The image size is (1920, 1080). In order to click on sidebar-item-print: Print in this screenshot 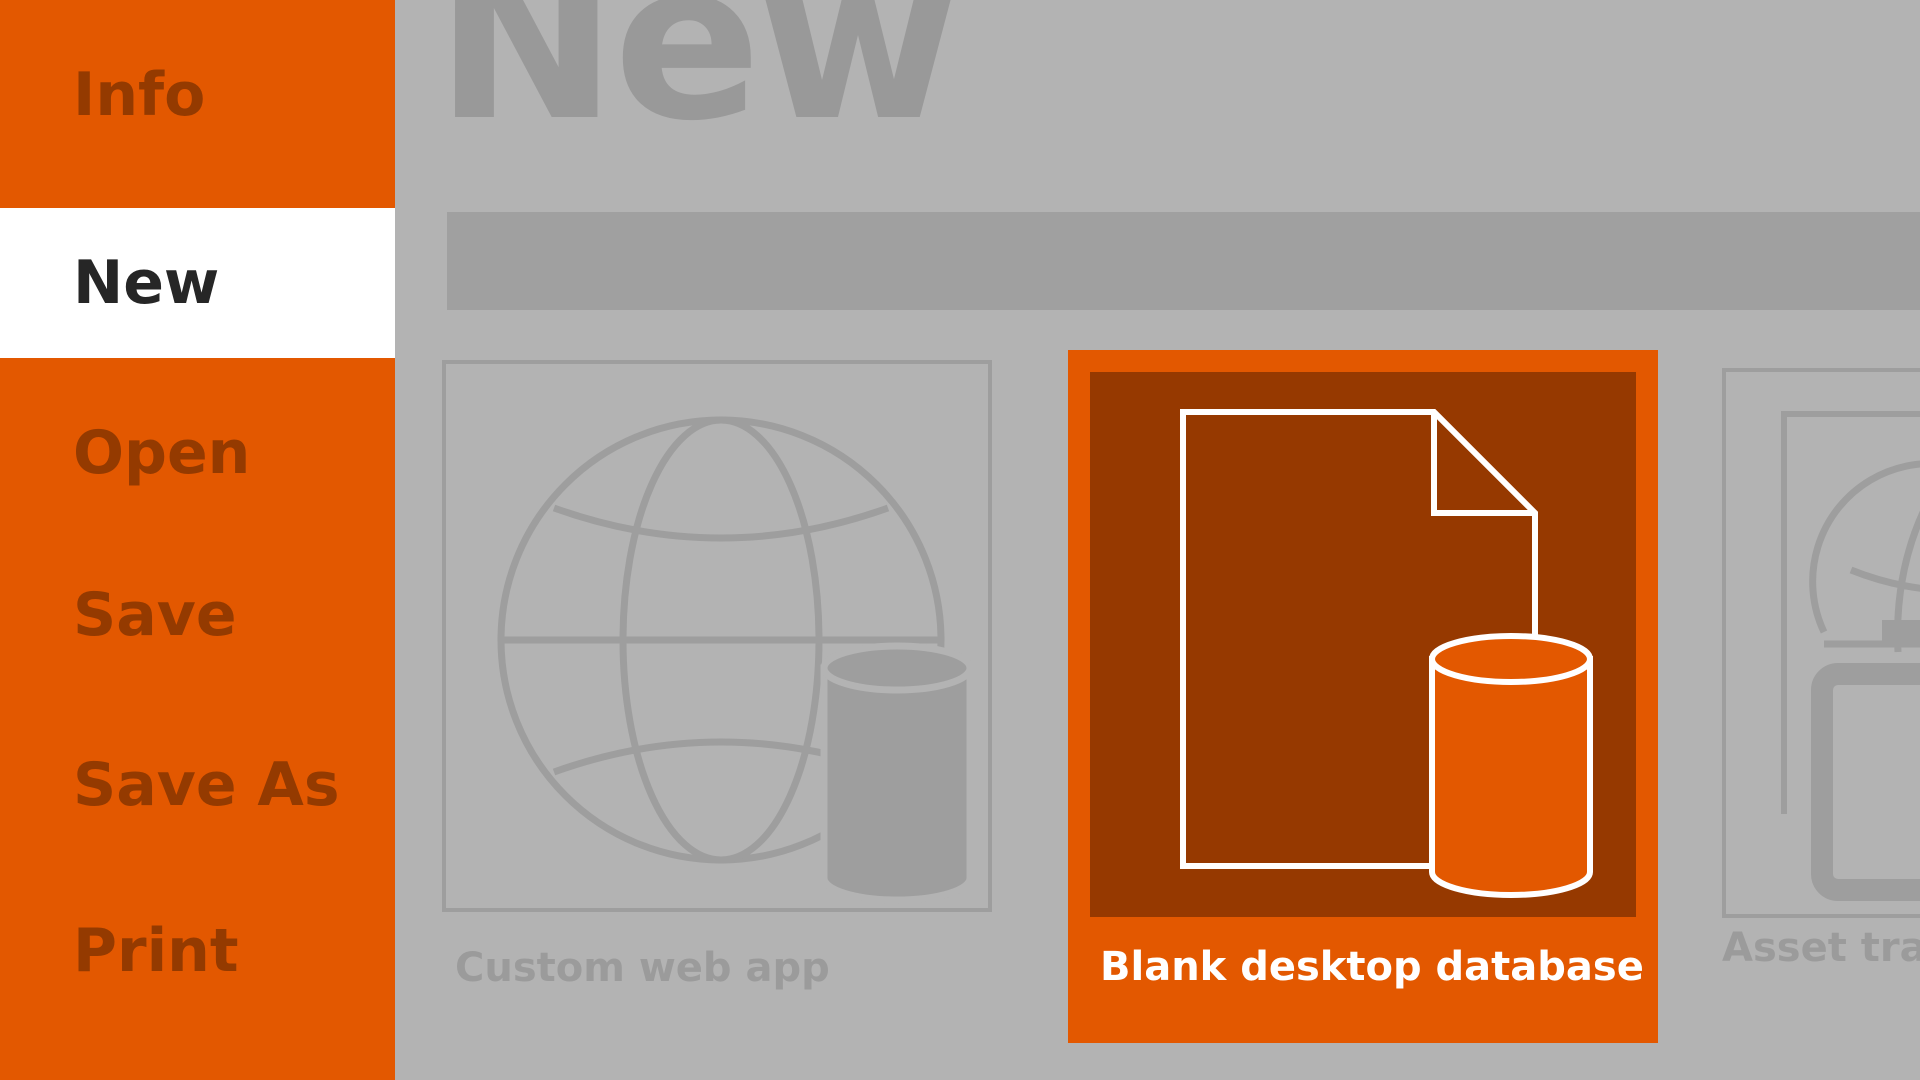, I will do `click(197, 951)`.